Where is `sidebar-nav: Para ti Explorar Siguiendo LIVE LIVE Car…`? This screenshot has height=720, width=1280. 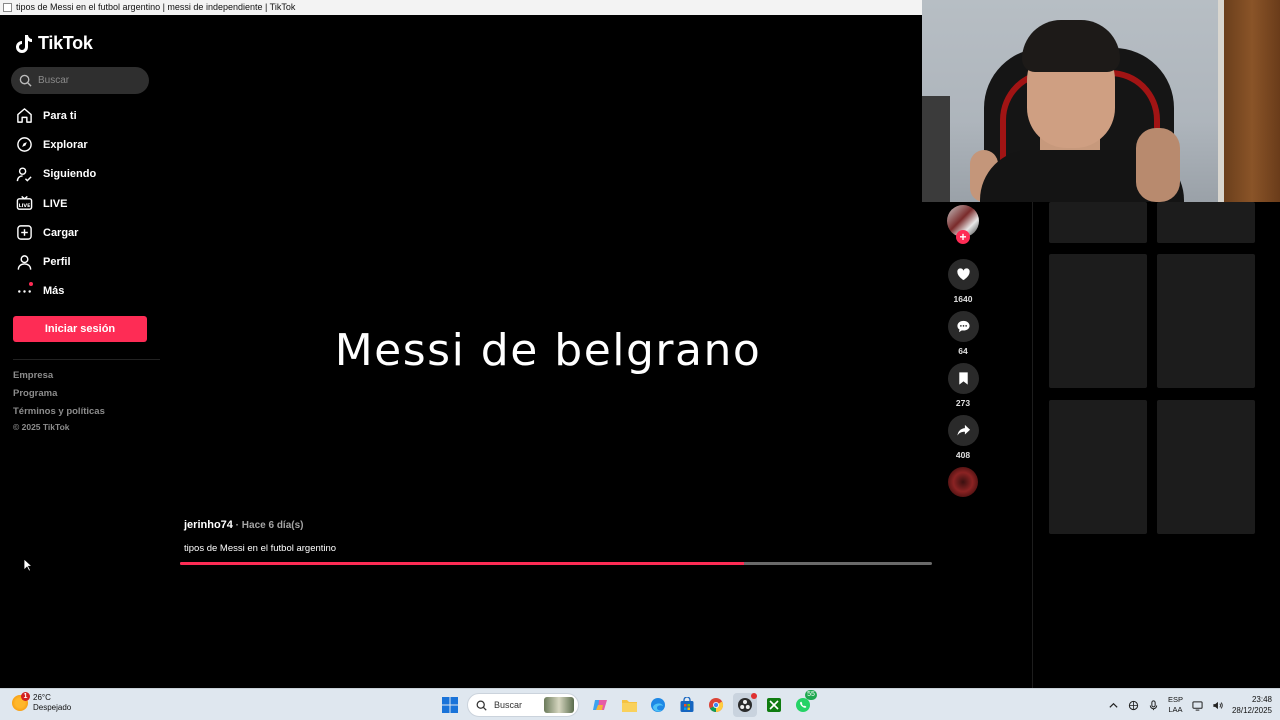 sidebar-nav: Para ti Explorar Siguiendo LIVE LIVE Car… is located at coordinates (80, 203).